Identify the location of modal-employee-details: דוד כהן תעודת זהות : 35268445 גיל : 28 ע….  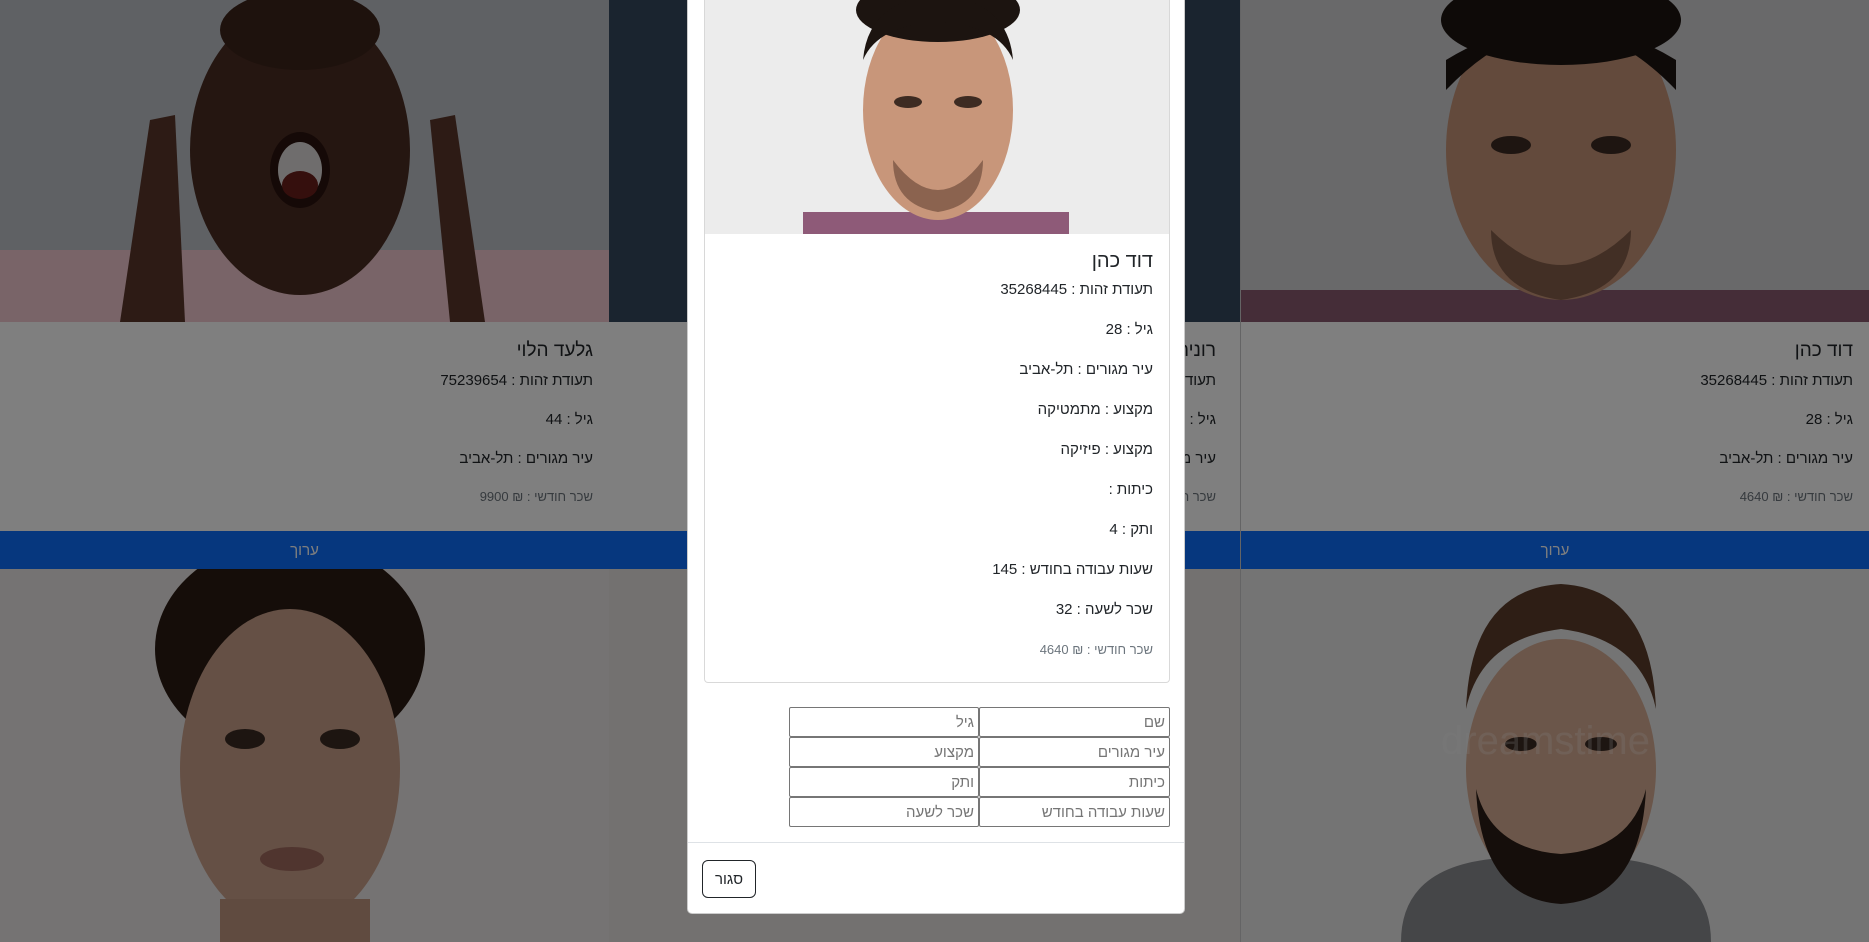
(937, 445).